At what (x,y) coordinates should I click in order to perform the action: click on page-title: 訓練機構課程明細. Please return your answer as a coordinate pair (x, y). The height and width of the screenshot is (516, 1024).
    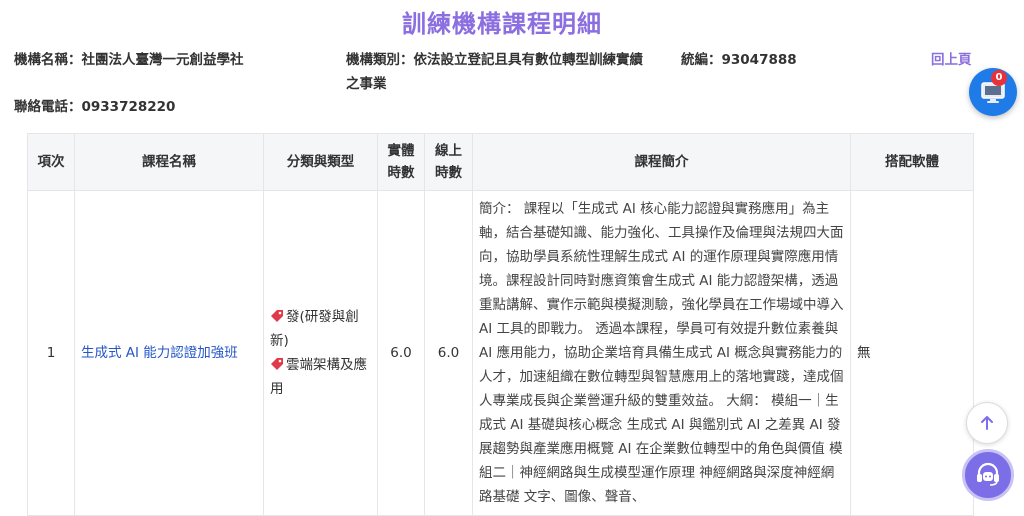
    Looking at the image, I should click on (502, 24).